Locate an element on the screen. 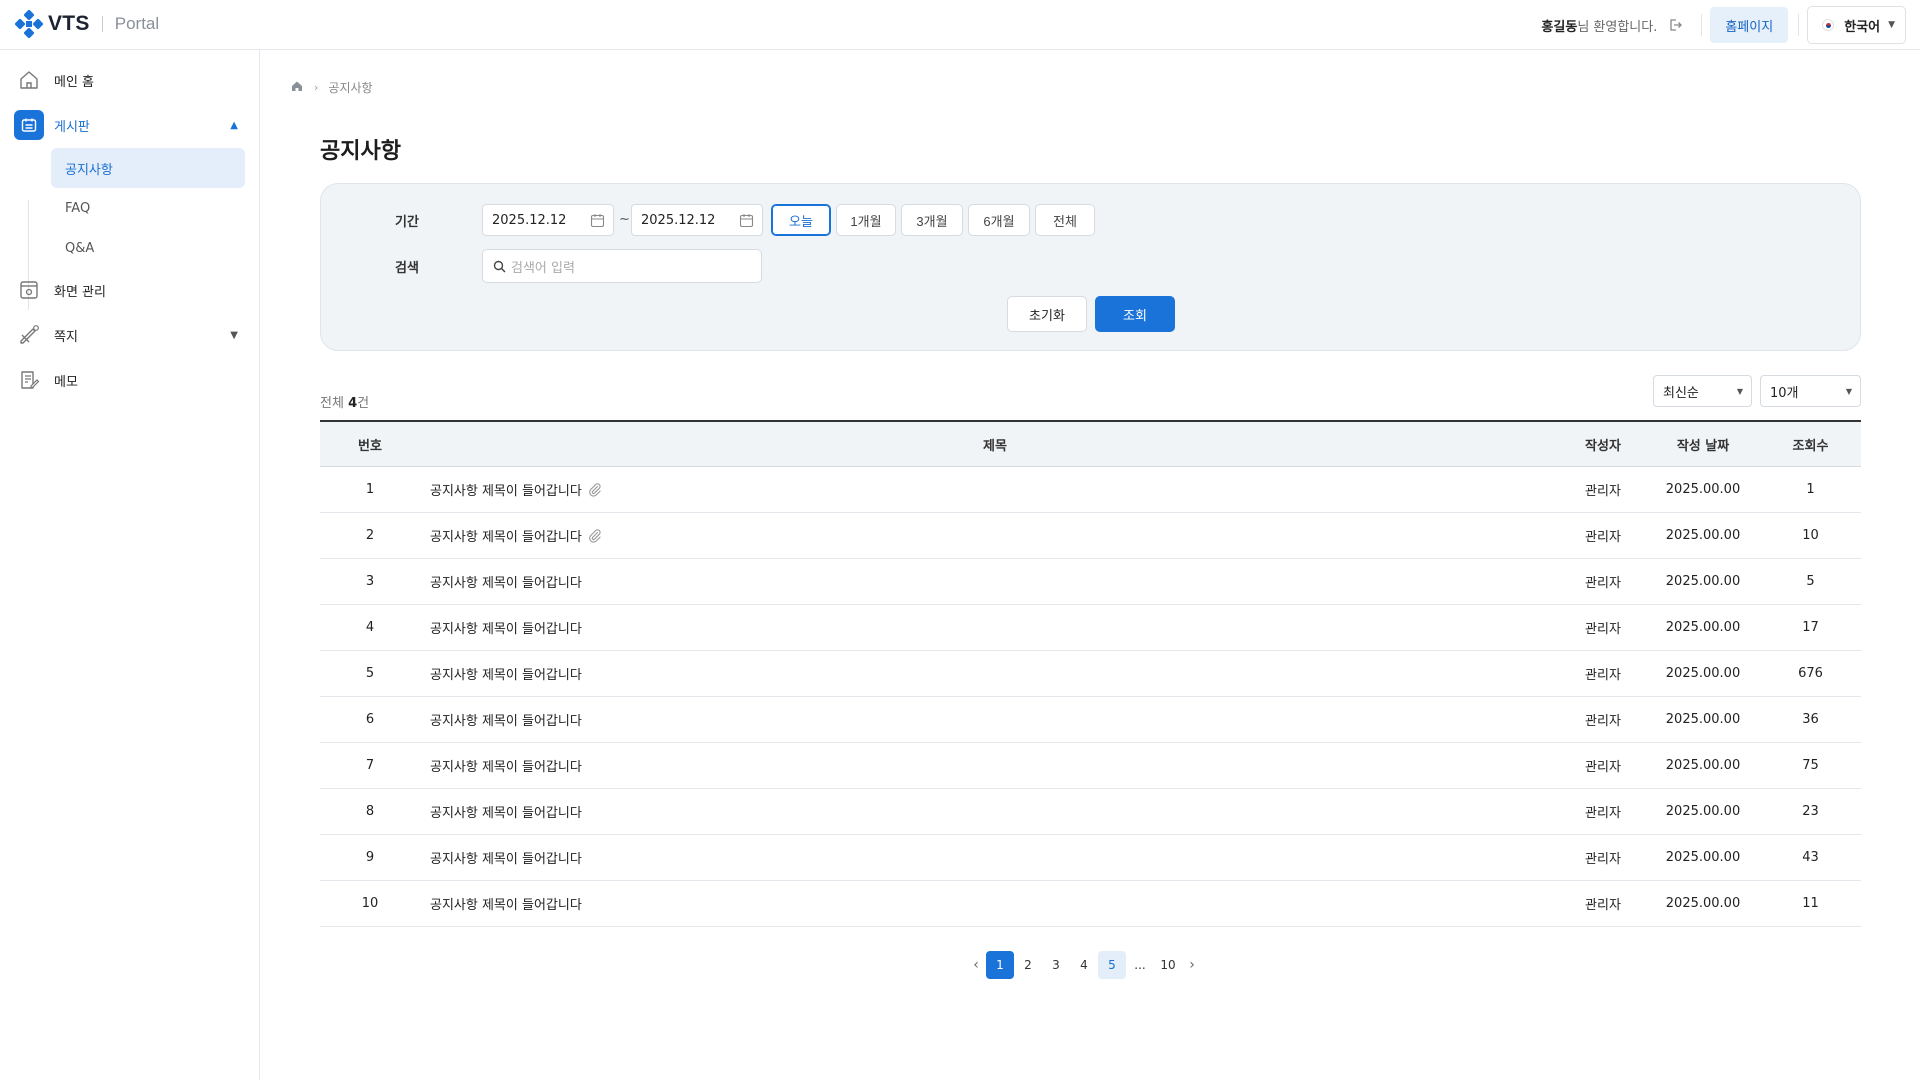 The image size is (1920, 1080). page-button: 1 is located at coordinates (1000, 965).